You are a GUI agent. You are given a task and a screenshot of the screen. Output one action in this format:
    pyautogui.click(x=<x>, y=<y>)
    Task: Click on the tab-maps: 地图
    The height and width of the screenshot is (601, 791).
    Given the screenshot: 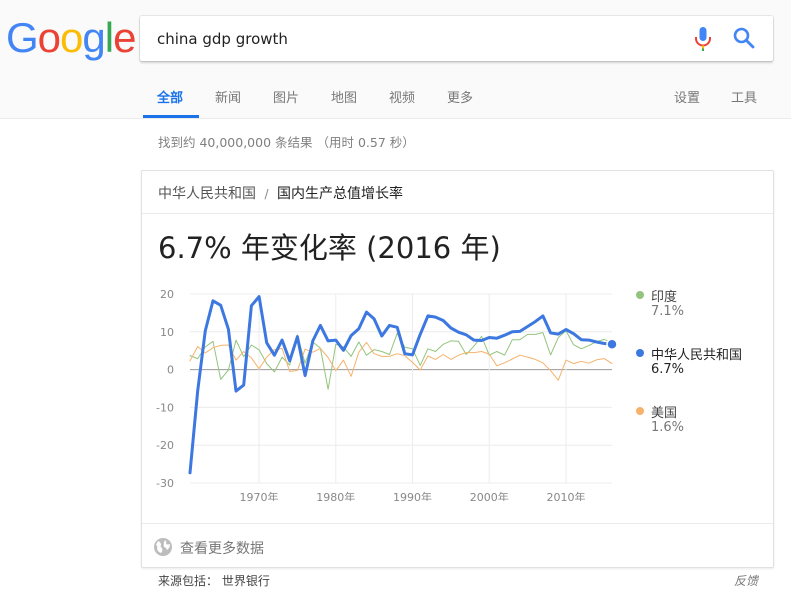 What is the action you would take?
    pyautogui.click(x=344, y=96)
    